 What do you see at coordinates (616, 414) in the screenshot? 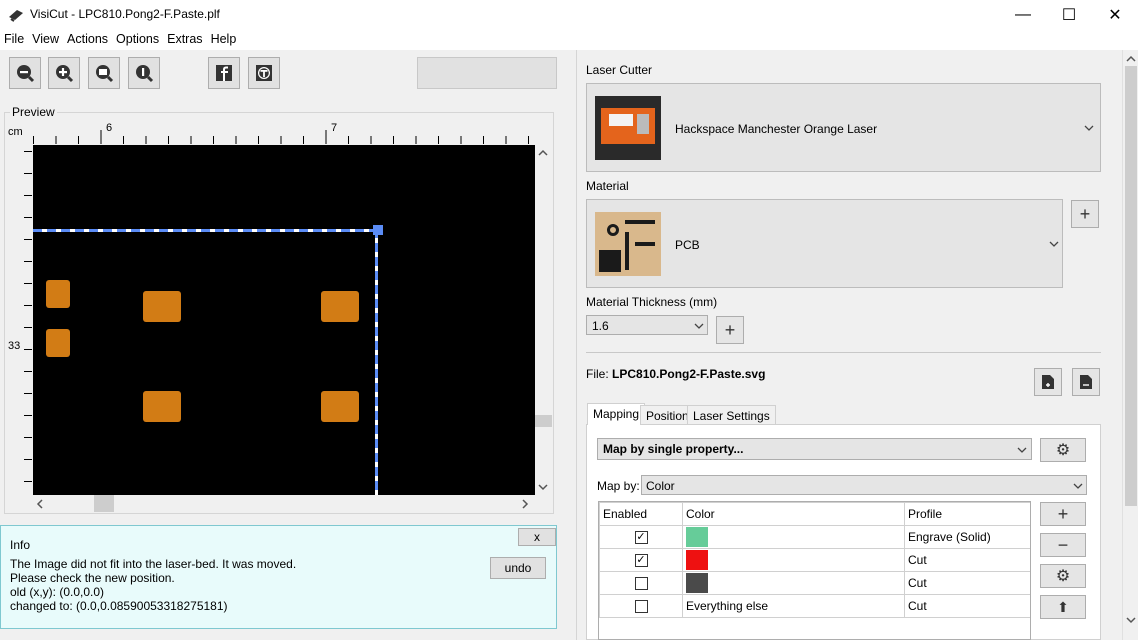
I see `tab-mapping: Mapping` at bounding box center [616, 414].